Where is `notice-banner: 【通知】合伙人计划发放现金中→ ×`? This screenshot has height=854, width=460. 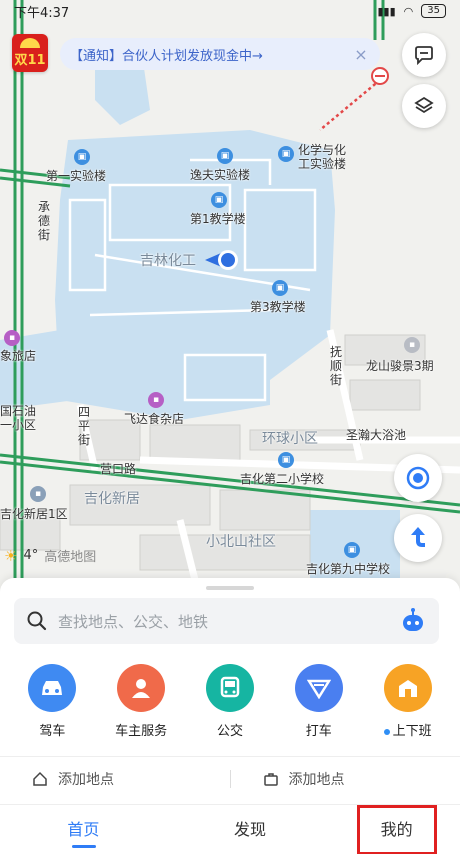
notice-banner: 【通知】合伙人计划发放现金中→ × is located at coordinates (220, 54).